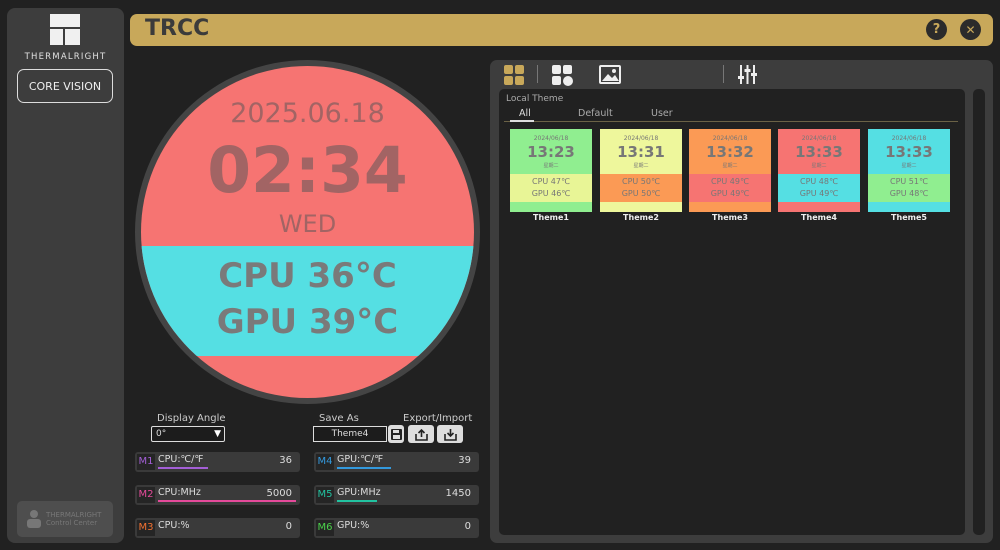  What do you see at coordinates (730, 217) in the screenshot?
I see `theme-name: Theme3` at bounding box center [730, 217].